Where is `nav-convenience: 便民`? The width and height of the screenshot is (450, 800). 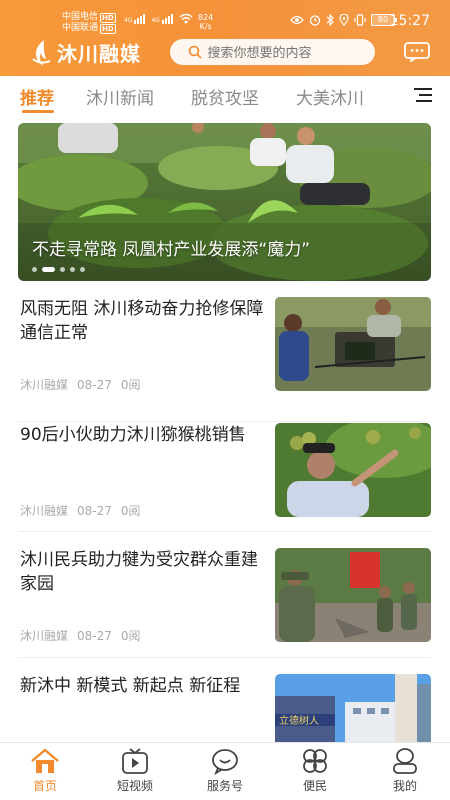
nav-convenience: 便民 is located at coordinates (315, 770).